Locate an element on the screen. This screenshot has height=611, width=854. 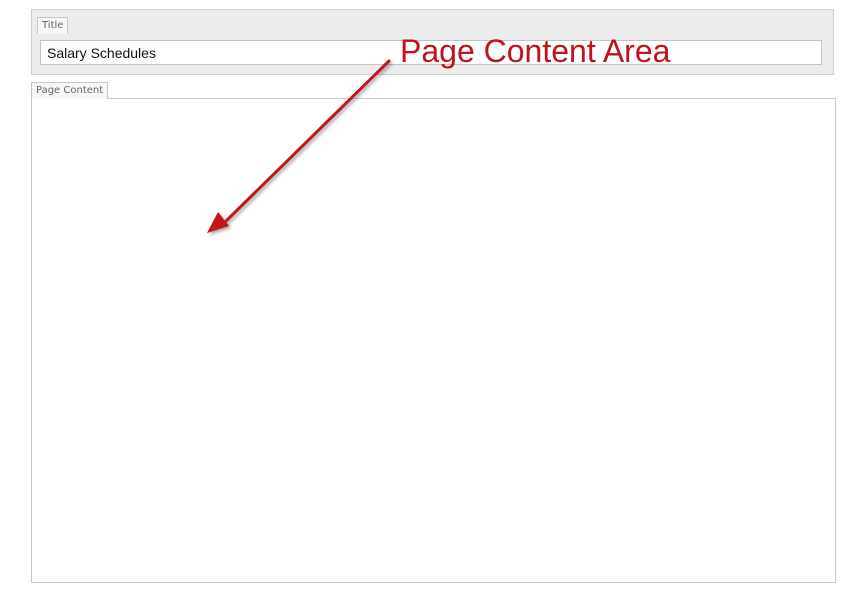
title-tab-label: Title is located at coordinates (53, 25).